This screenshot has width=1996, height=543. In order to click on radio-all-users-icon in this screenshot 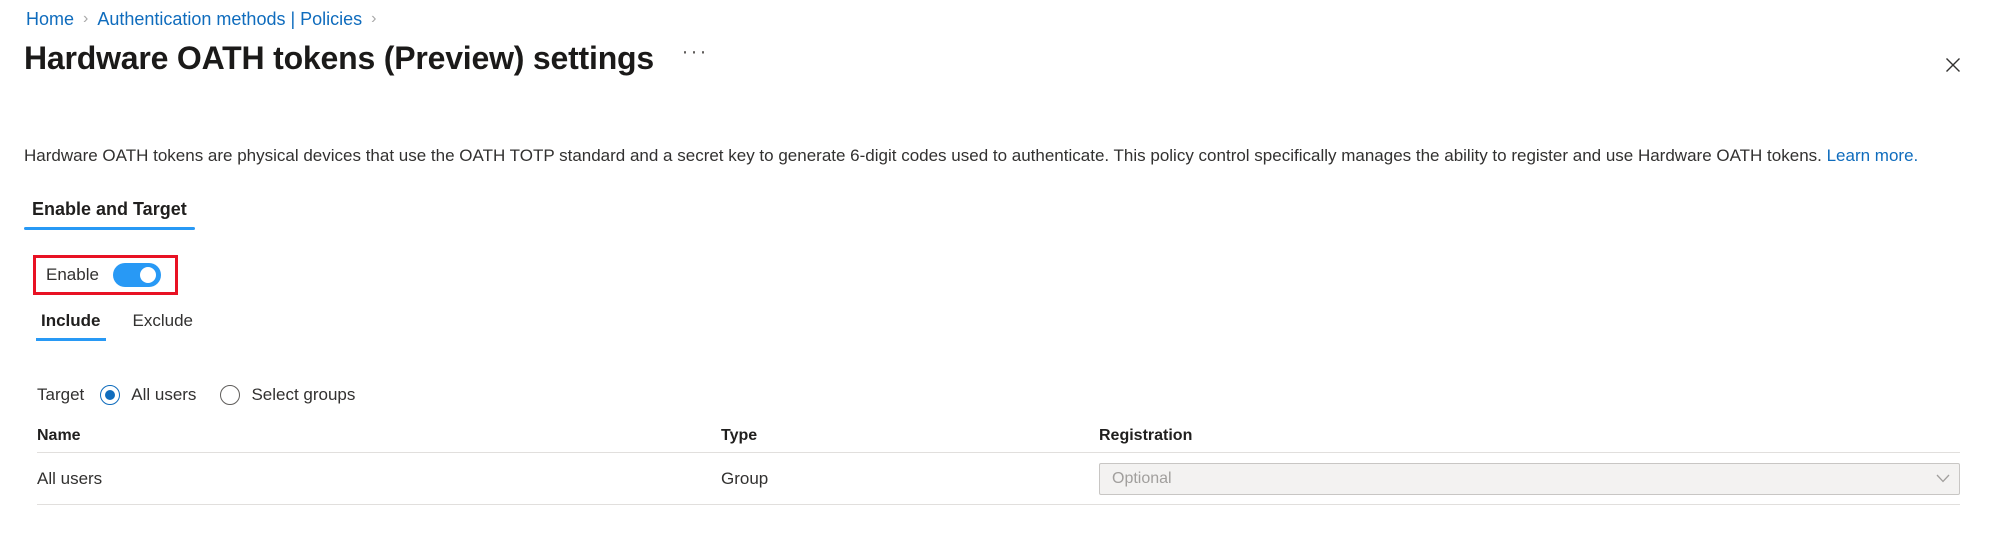, I will do `click(110, 395)`.